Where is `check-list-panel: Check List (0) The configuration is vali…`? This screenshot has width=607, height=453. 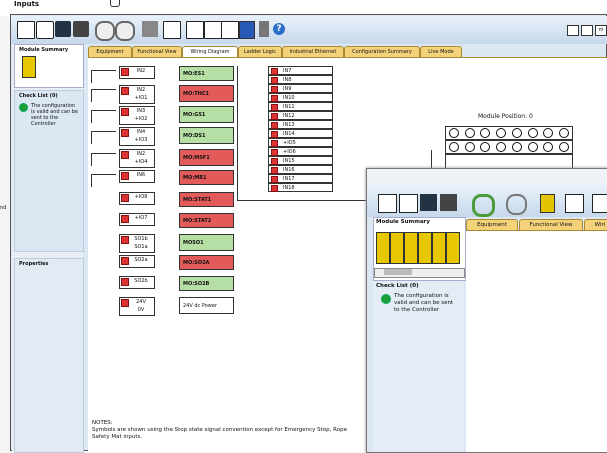 check-list-panel: Check List (0) The configuration is vali… is located at coordinates (49, 171).